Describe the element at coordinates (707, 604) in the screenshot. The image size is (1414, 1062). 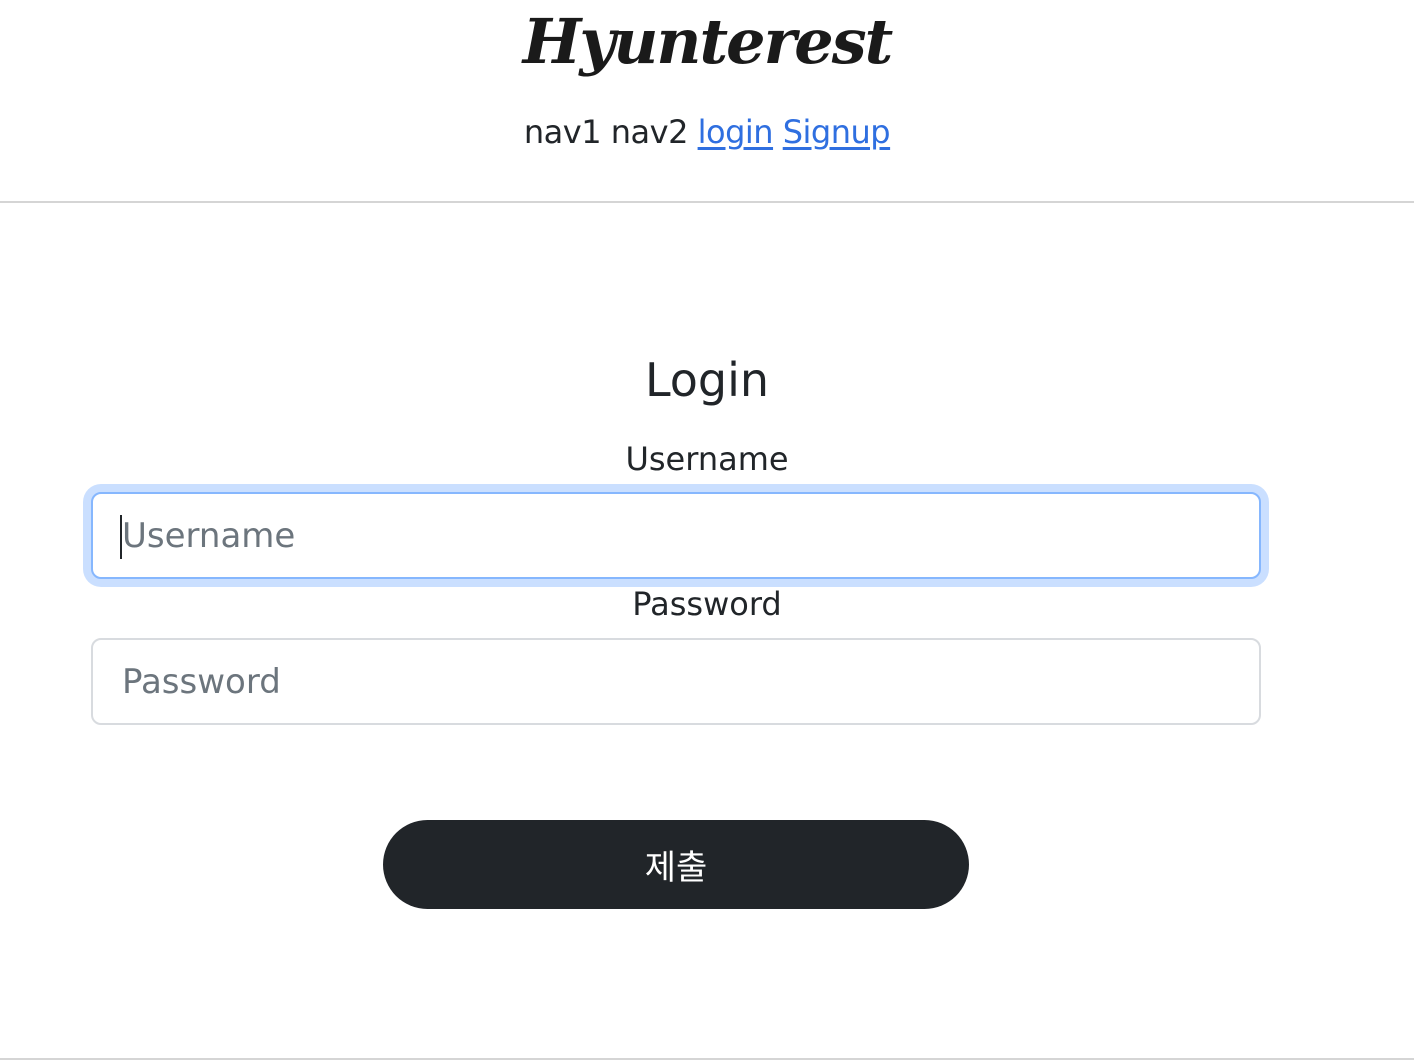
I see `password-label: Password` at that location.